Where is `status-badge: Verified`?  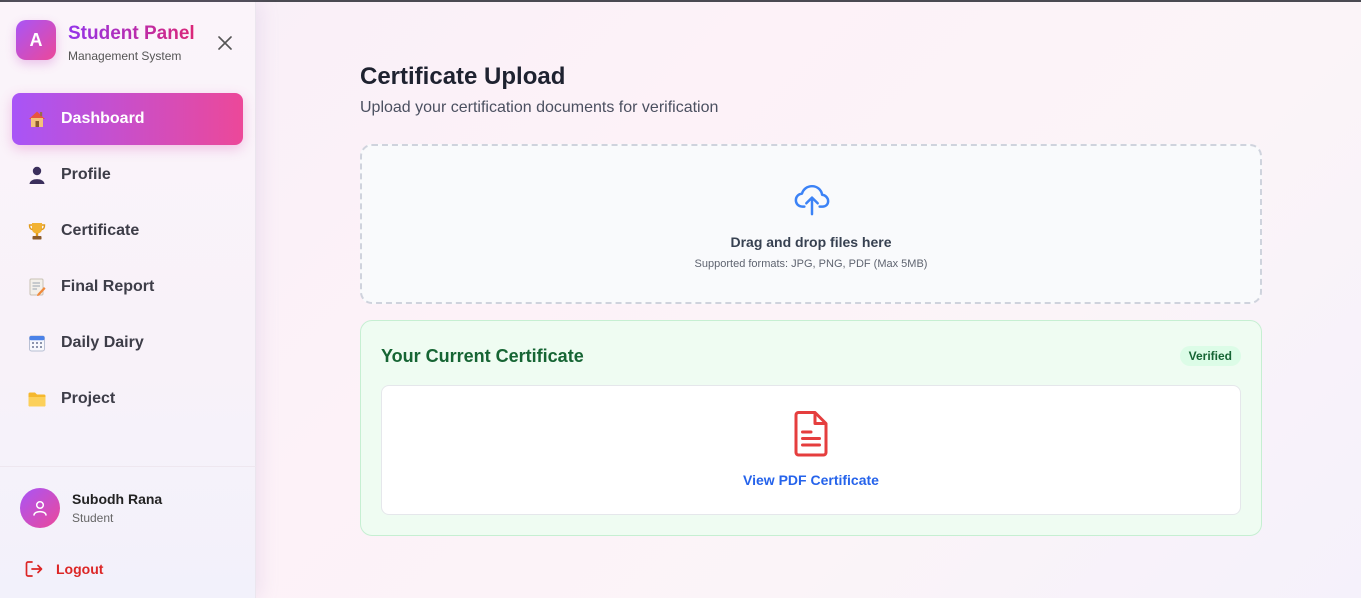
status-badge: Verified is located at coordinates (1210, 356).